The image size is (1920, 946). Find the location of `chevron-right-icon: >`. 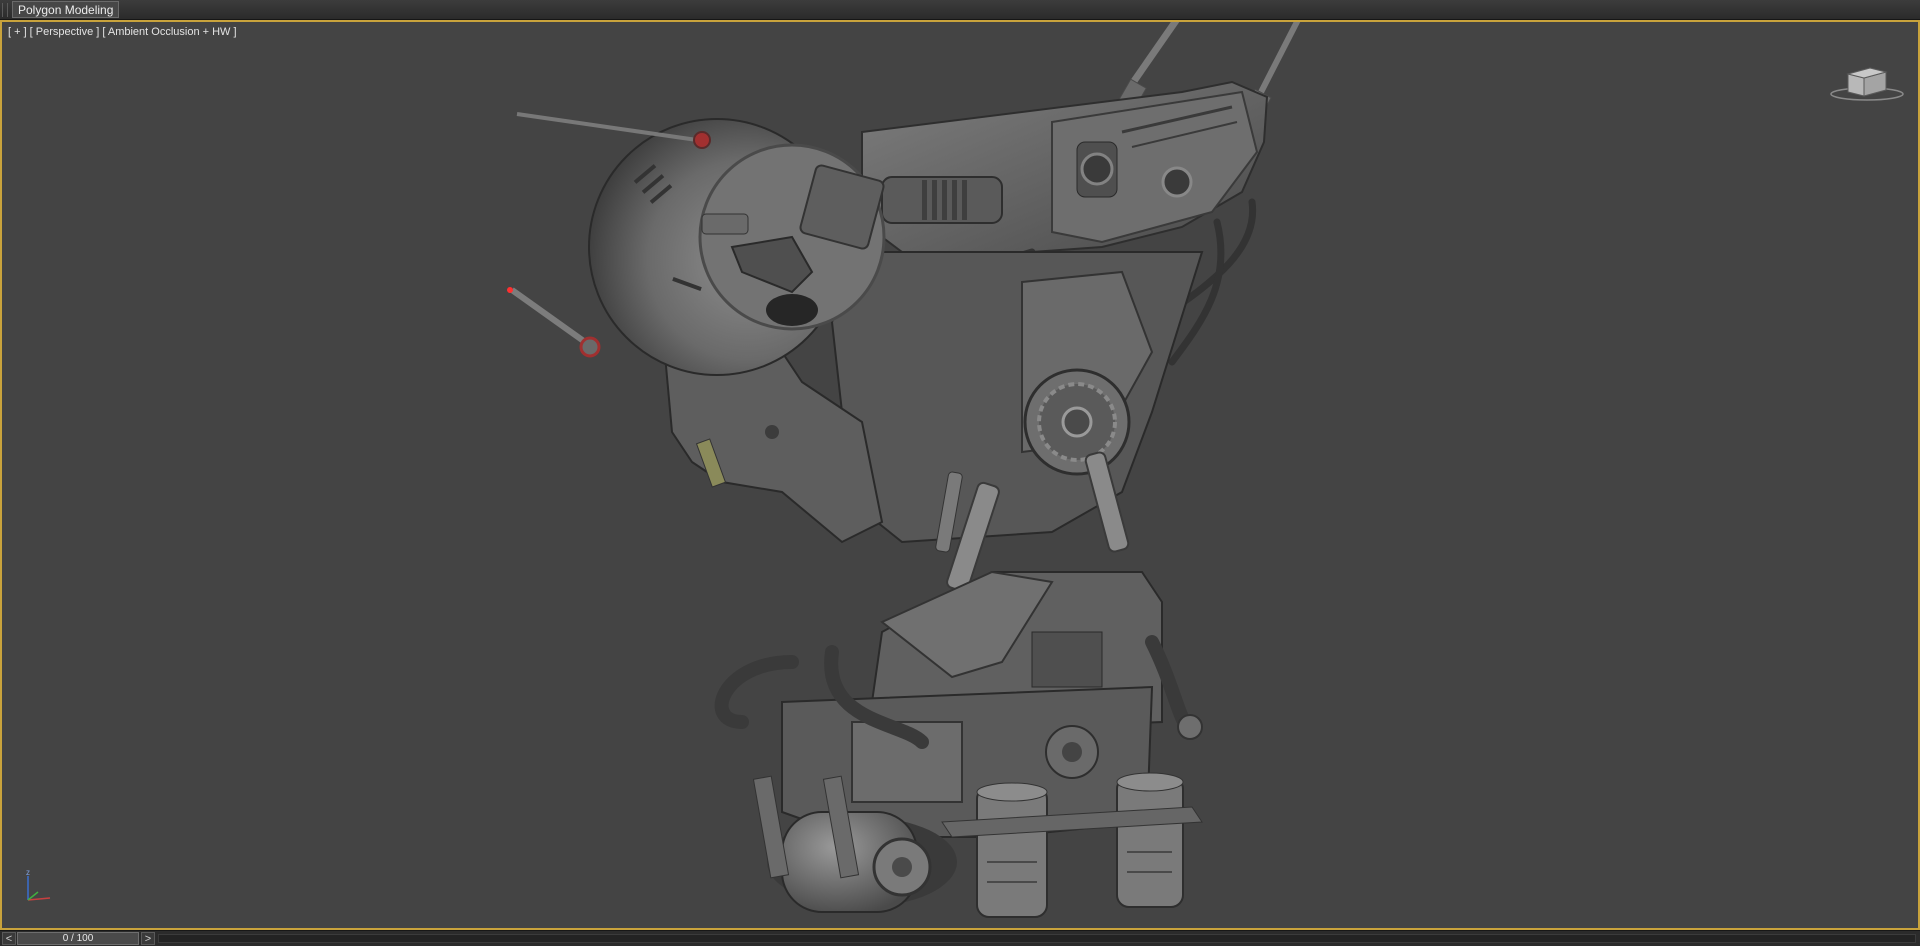

chevron-right-icon: > is located at coordinates (148, 939).